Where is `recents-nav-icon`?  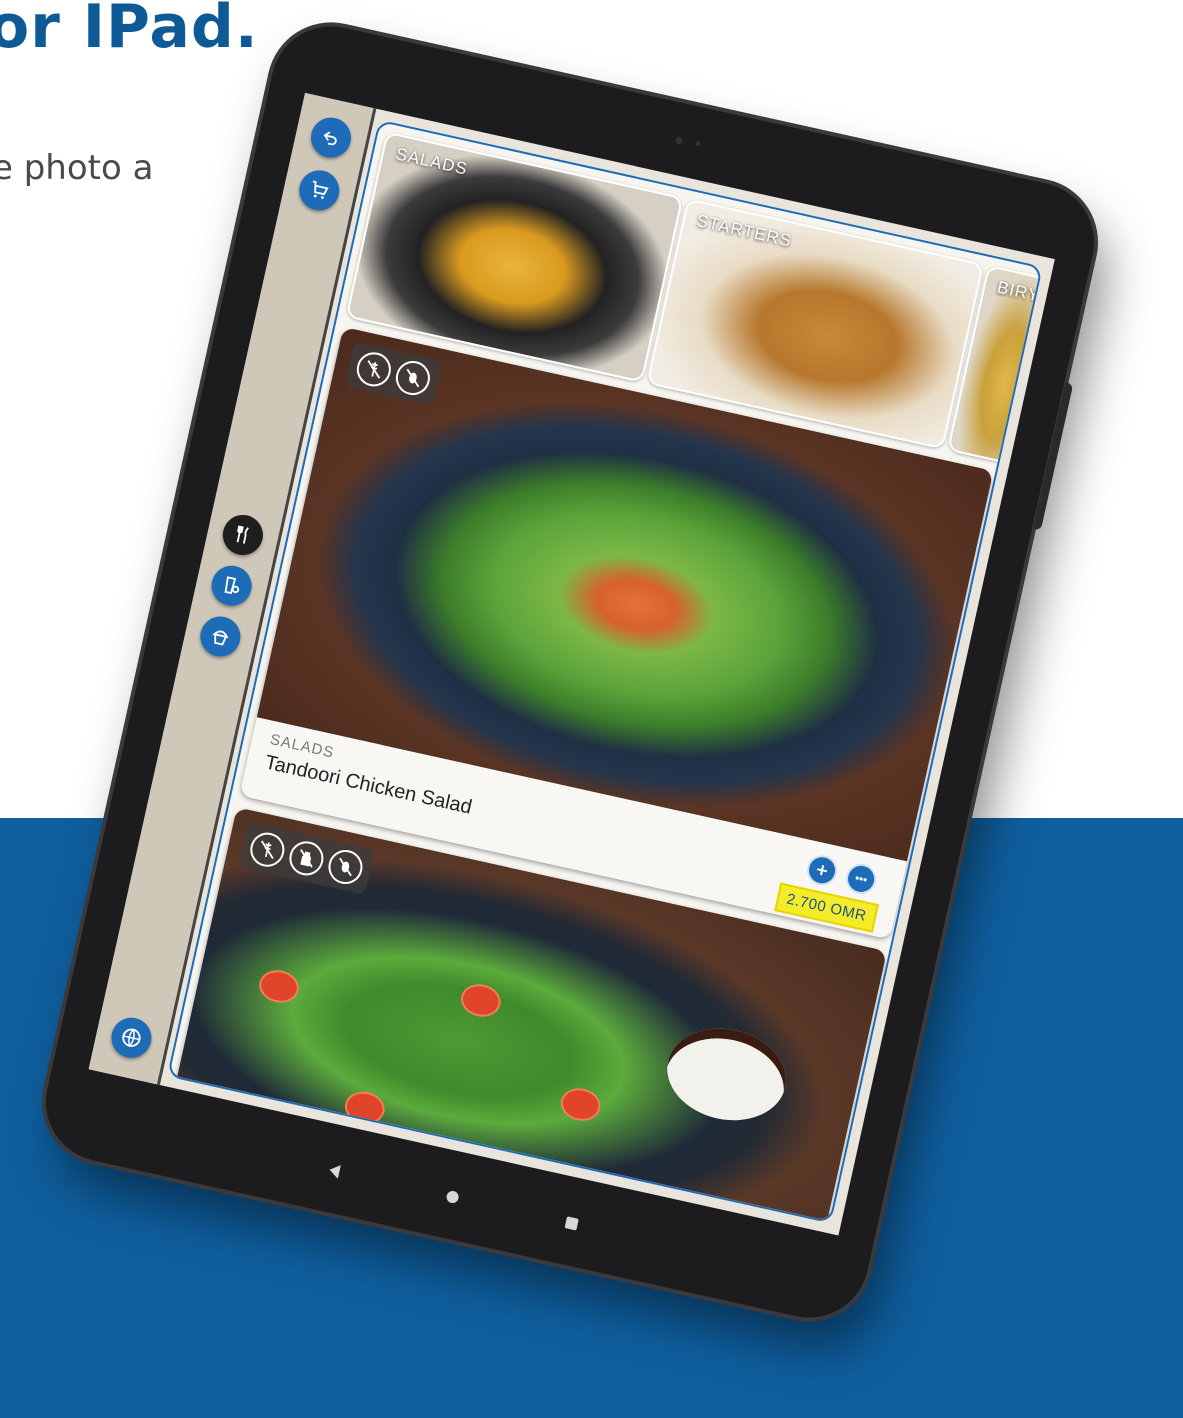
recents-nav-icon is located at coordinates (571, 1223).